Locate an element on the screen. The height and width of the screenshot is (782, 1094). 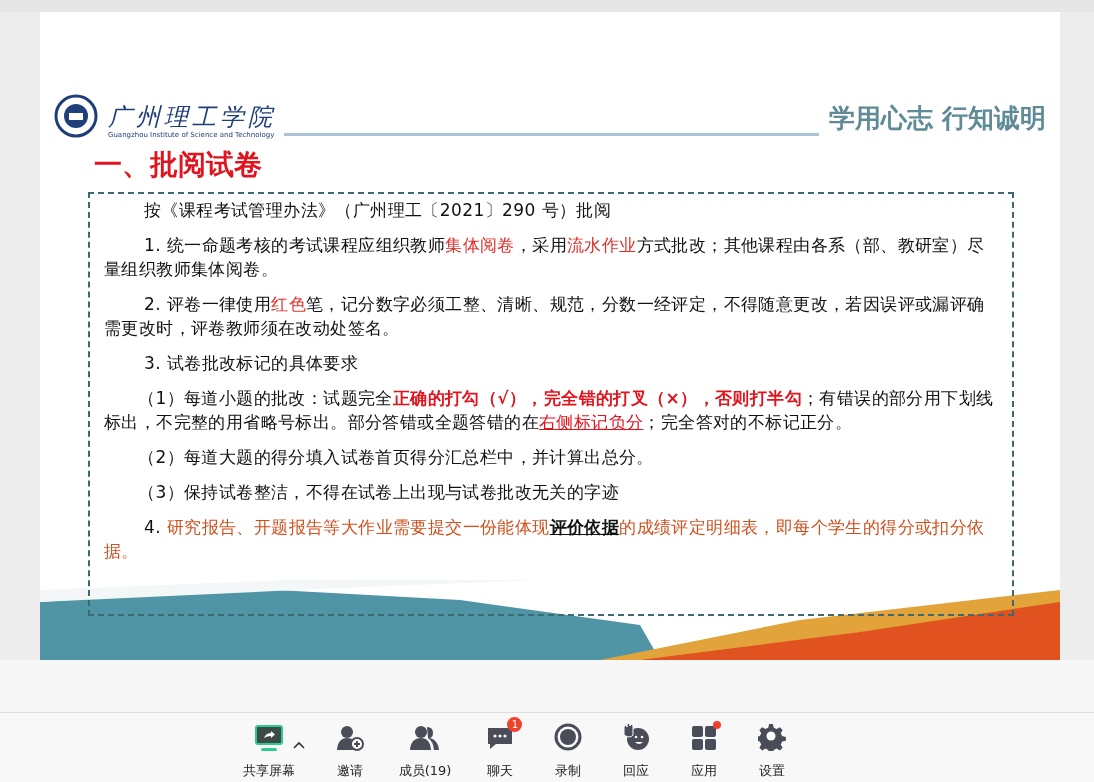
paragraph: （3）保持试卷整洁，不得在试卷上出现与试卷批改无关的字迹 is located at coordinates (379, 492).